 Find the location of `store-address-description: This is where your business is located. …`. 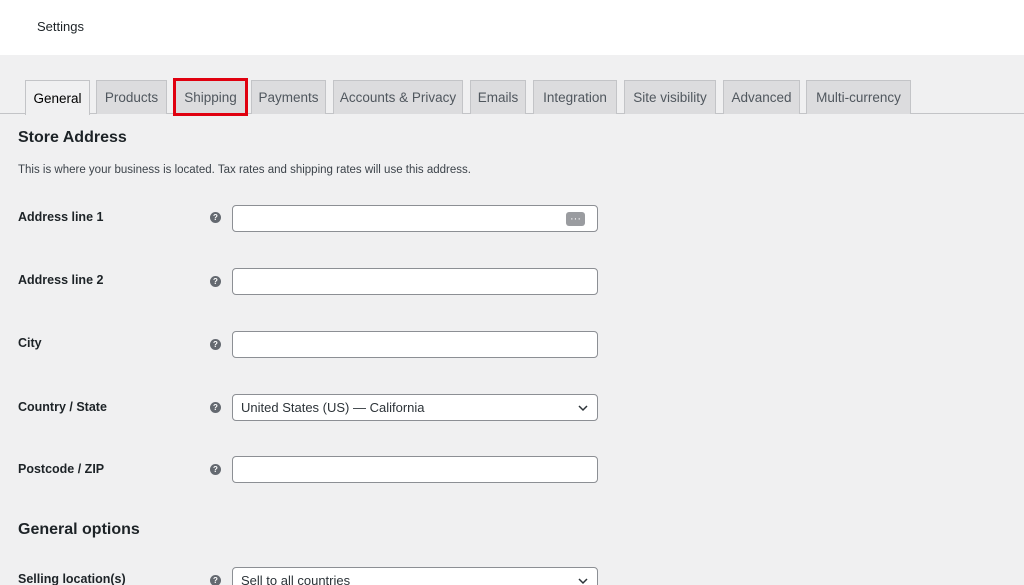

store-address-description: This is where your business is located. … is located at coordinates (244, 170).